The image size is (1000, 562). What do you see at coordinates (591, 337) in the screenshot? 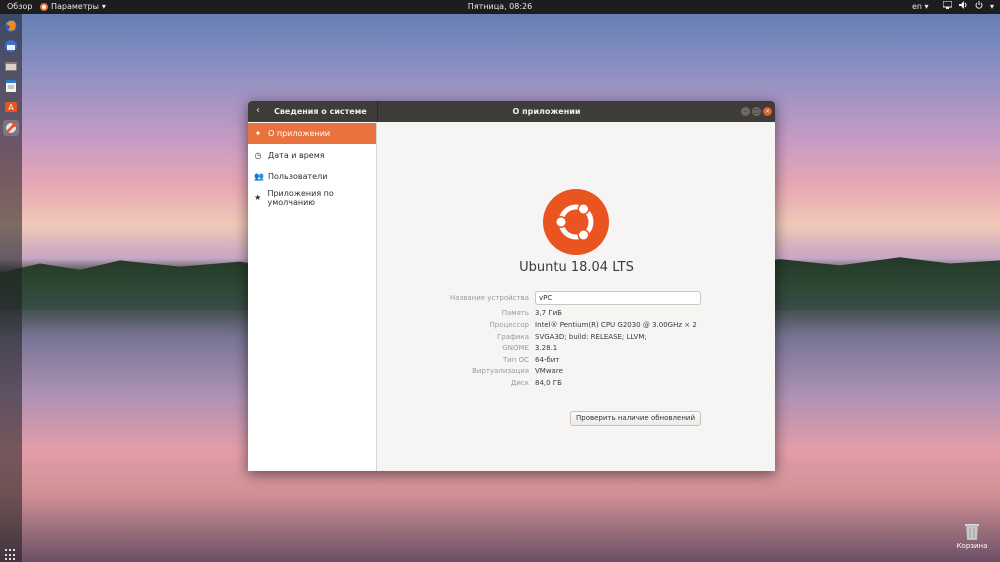
I see `info-value: SVGA3D; build: RELEASE; LLVM;` at bounding box center [591, 337].